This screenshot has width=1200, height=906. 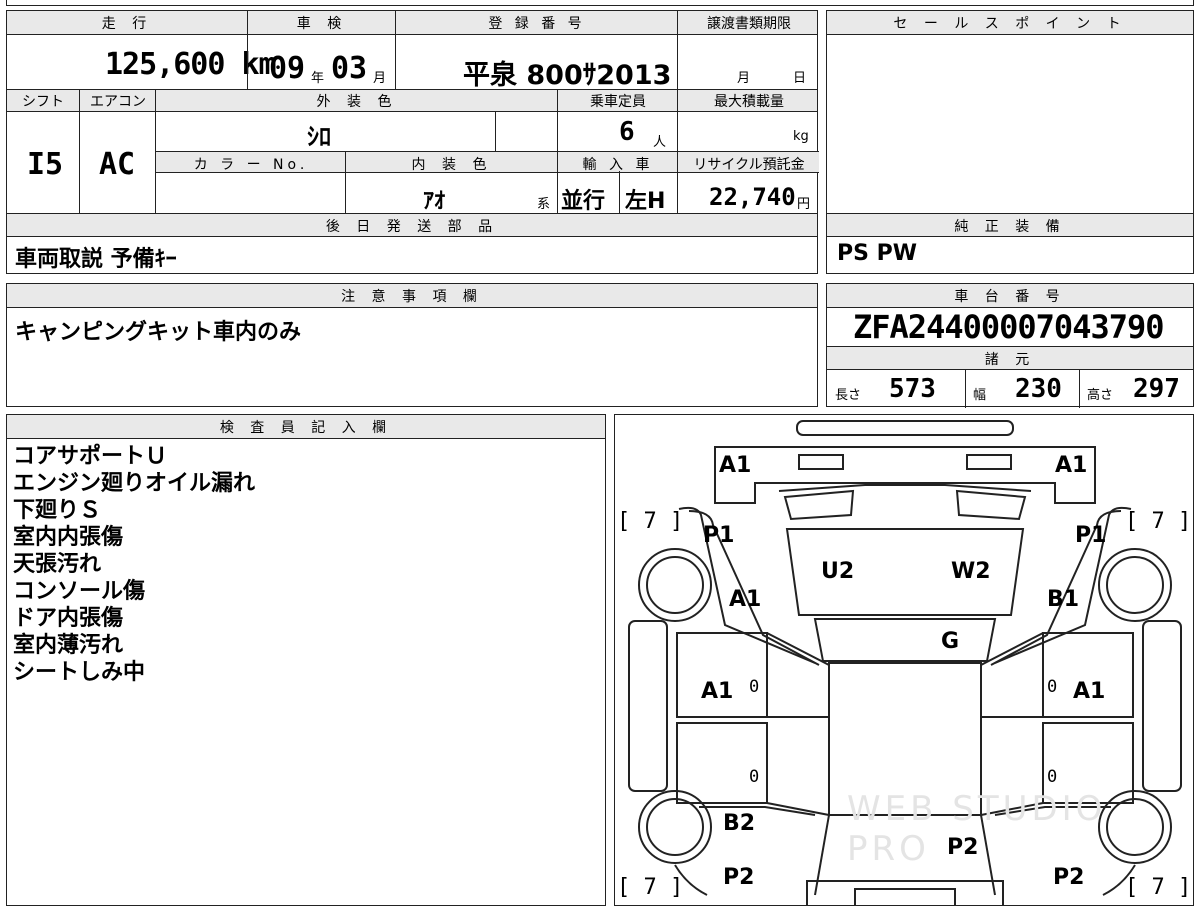 What do you see at coordinates (319, 137) in the screenshot?
I see `exterior-color-value: ｼﾛ` at bounding box center [319, 137].